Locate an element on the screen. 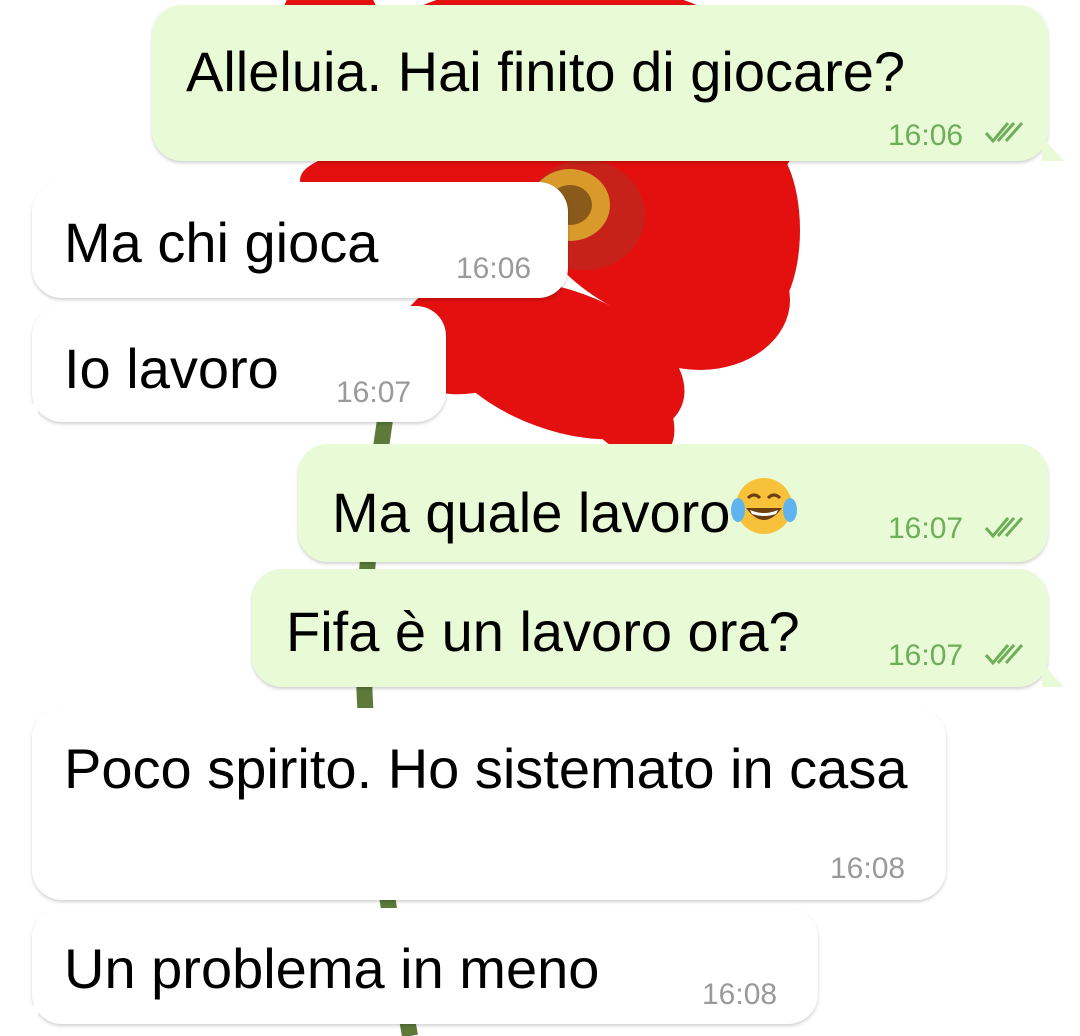  message-bubble-incoming: Io lavoro 16:07 is located at coordinates (239, 364).